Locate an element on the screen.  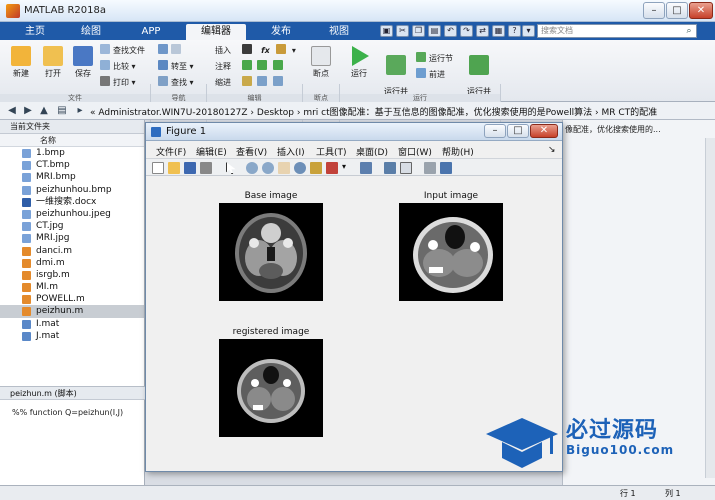
minimize-button: – is located at coordinates (654, 10).